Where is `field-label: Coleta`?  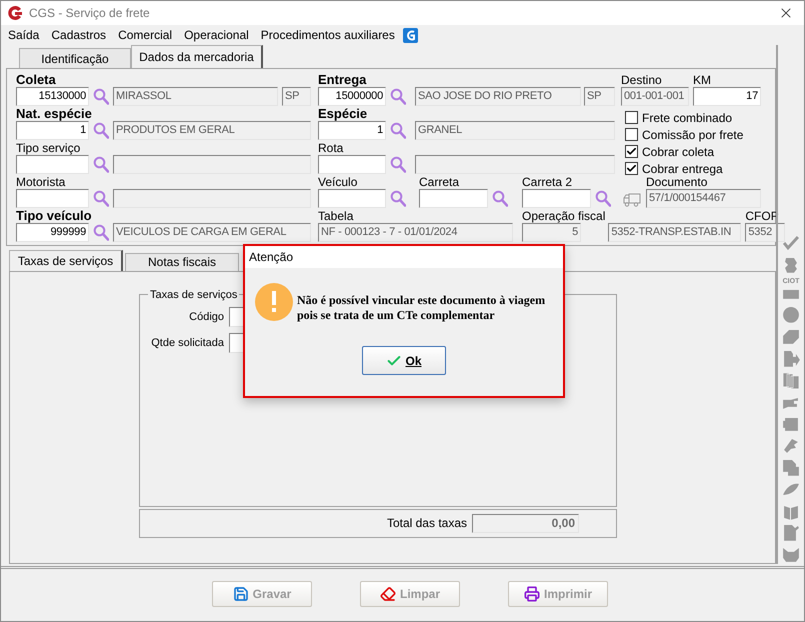
field-label: Coleta is located at coordinates (36, 79).